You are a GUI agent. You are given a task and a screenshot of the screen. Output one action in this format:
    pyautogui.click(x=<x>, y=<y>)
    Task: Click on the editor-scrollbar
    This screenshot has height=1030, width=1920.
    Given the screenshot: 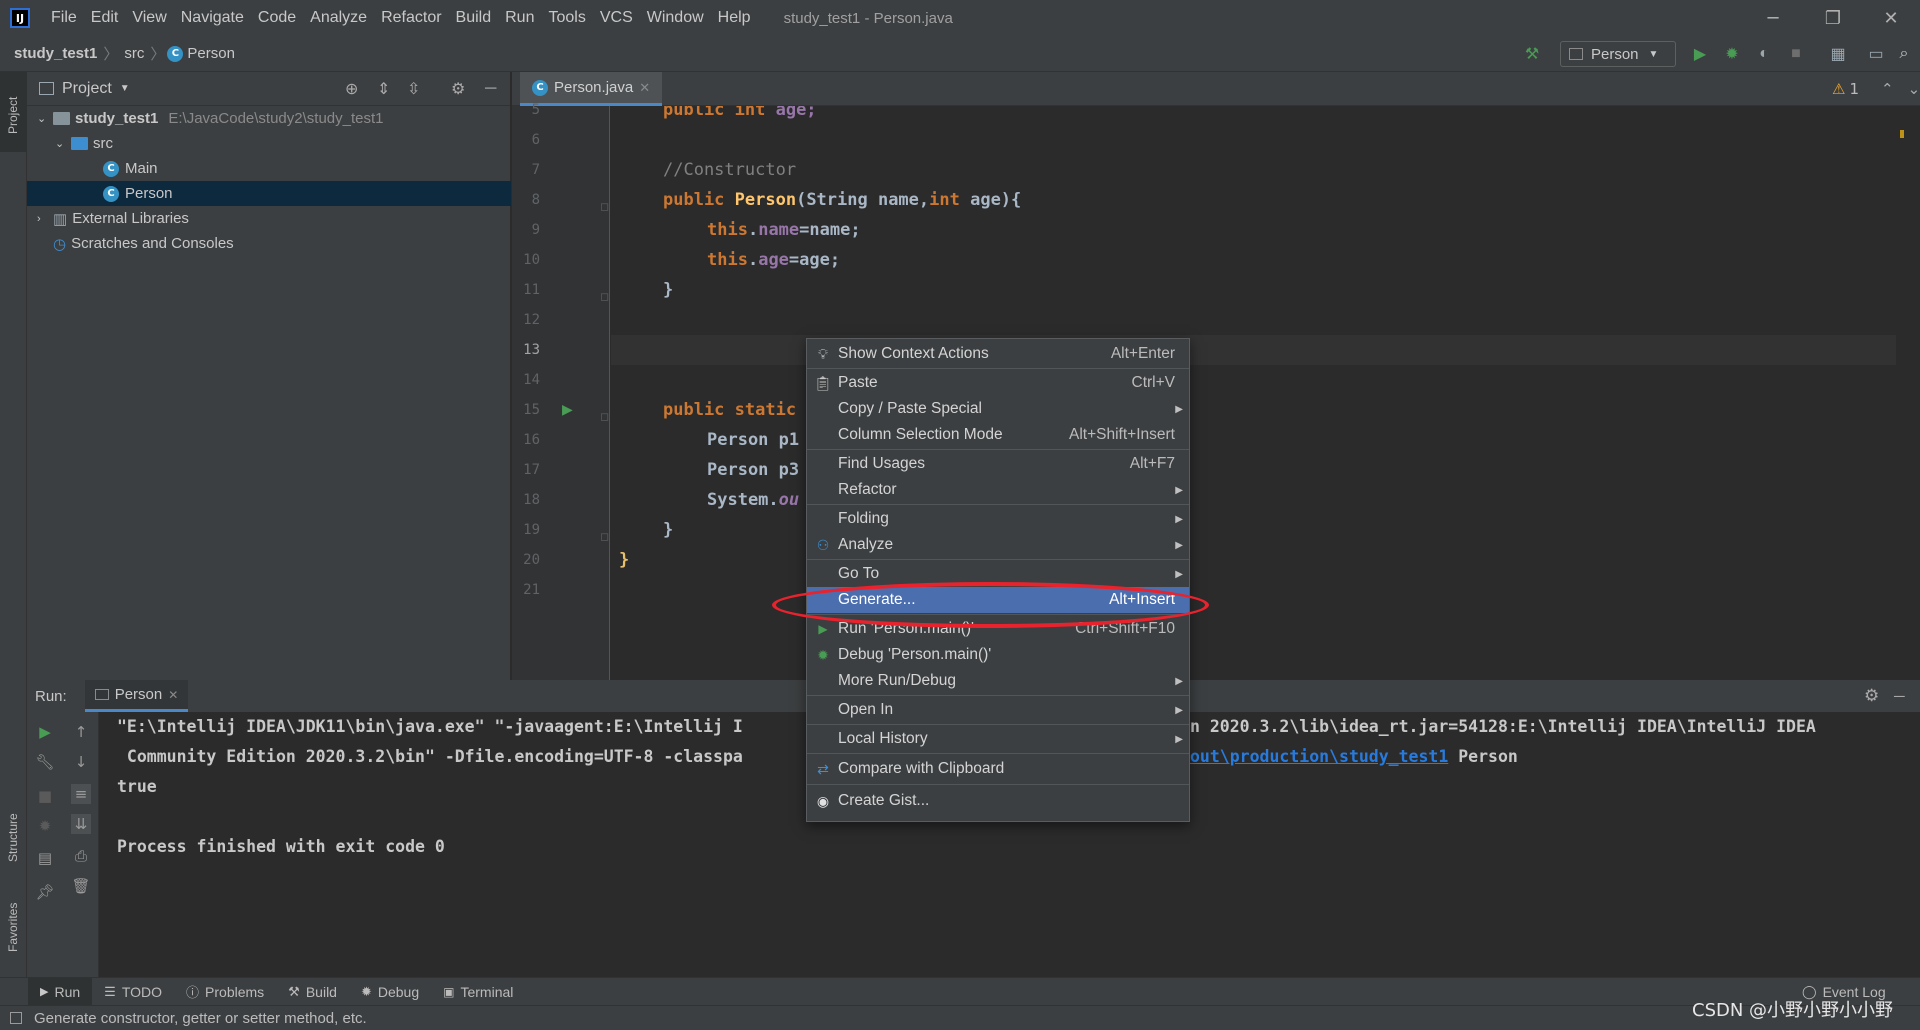 What is the action you would take?
    pyautogui.click(x=1902, y=393)
    